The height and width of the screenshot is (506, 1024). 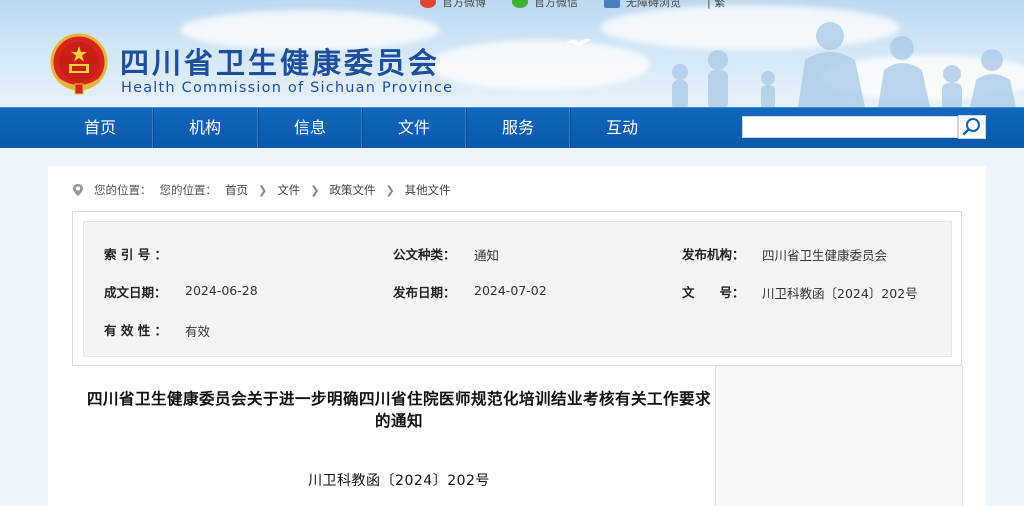 What do you see at coordinates (188, 190) in the screenshot?
I see `breadcrumb-label: 您的位置：` at bounding box center [188, 190].